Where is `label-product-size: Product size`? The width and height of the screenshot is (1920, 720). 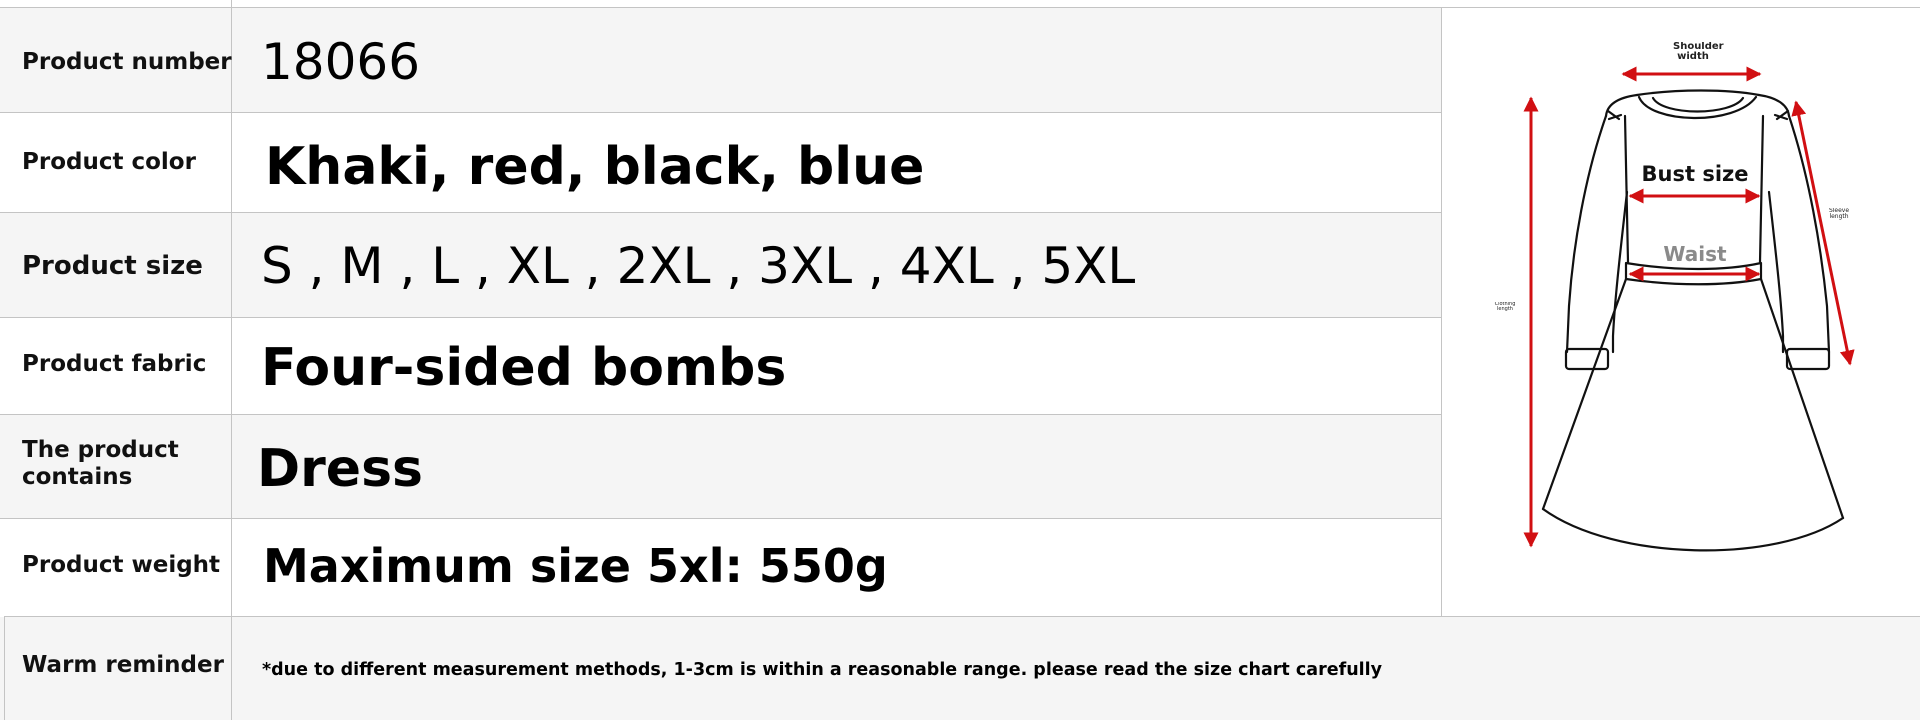
label-product-size: Product size is located at coordinates (112, 266).